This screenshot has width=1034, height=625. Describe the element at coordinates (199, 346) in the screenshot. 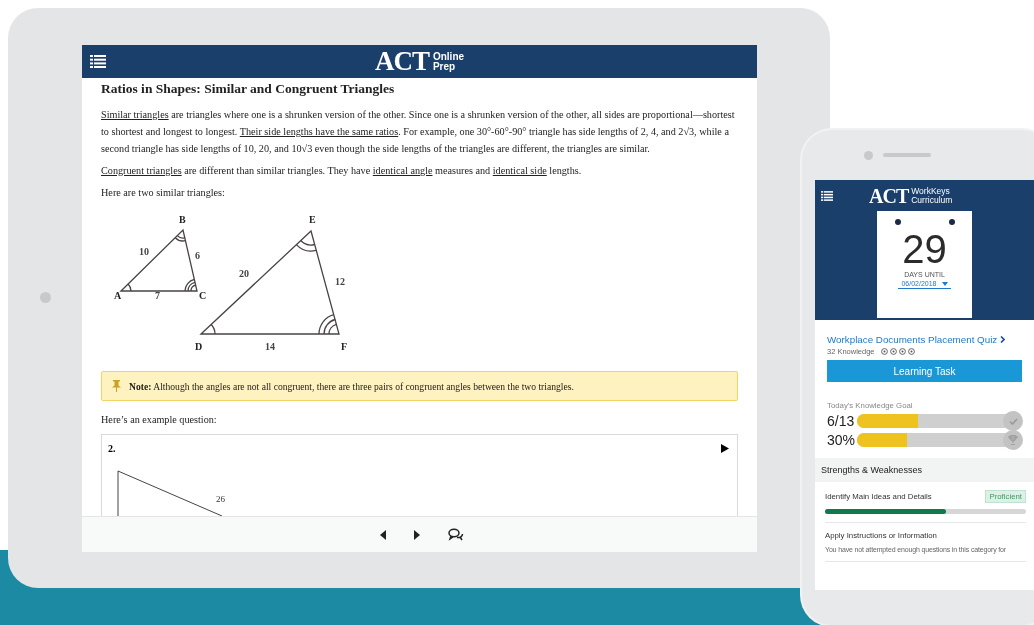

I see `vertex-label: D` at that location.